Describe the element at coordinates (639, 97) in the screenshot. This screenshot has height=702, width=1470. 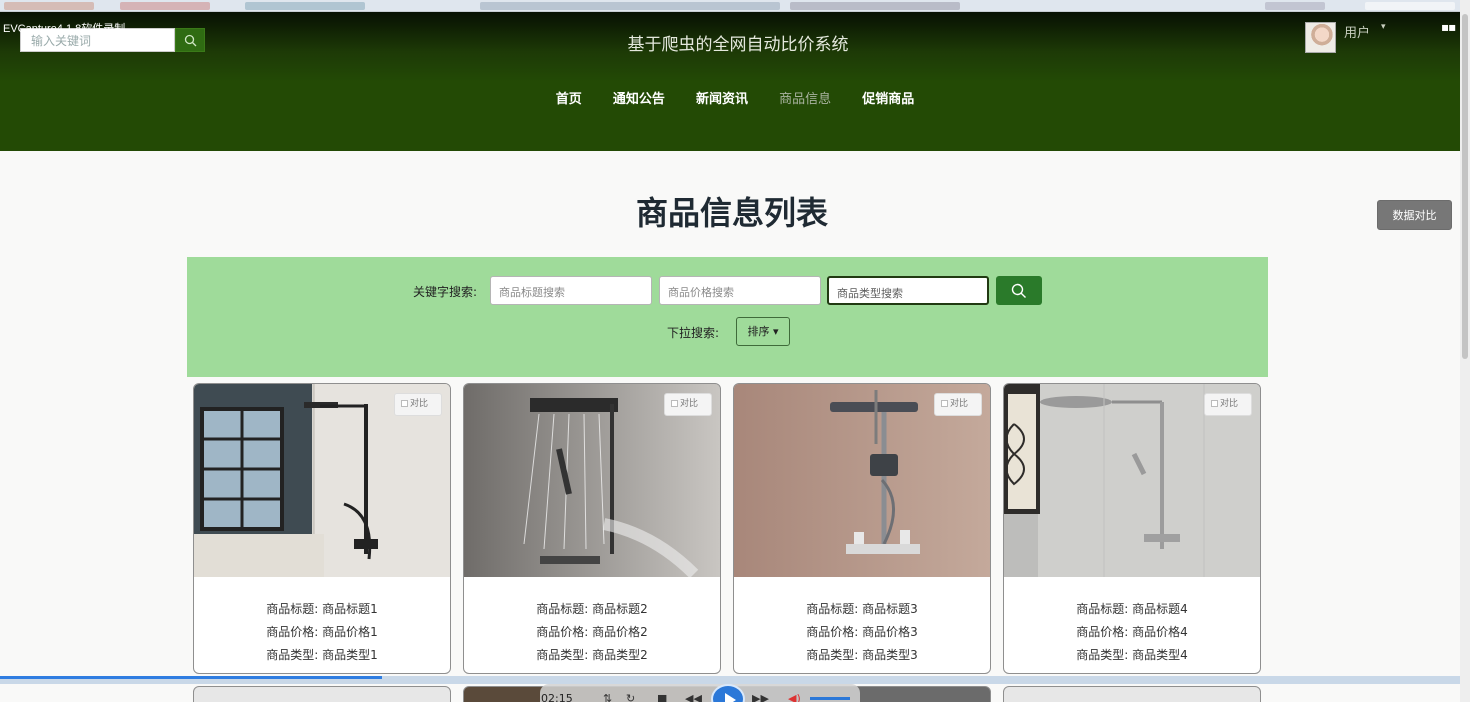
I see `nav-item-notices: 通知公告` at that location.